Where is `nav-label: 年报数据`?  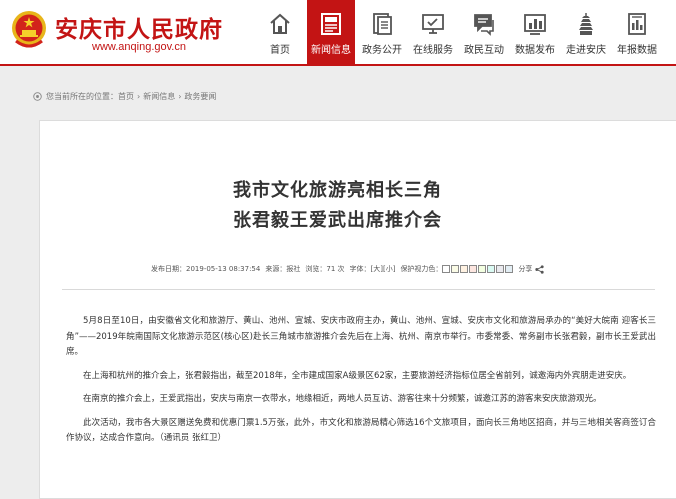 nav-label: 年报数据 is located at coordinates (637, 50).